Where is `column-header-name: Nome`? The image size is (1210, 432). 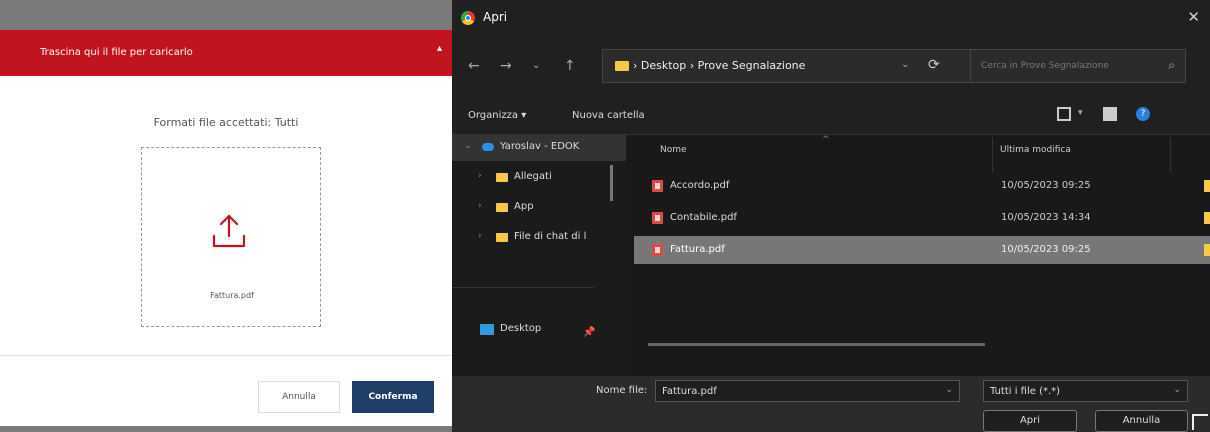 column-header-name: Nome is located at coordinates (673, 150).